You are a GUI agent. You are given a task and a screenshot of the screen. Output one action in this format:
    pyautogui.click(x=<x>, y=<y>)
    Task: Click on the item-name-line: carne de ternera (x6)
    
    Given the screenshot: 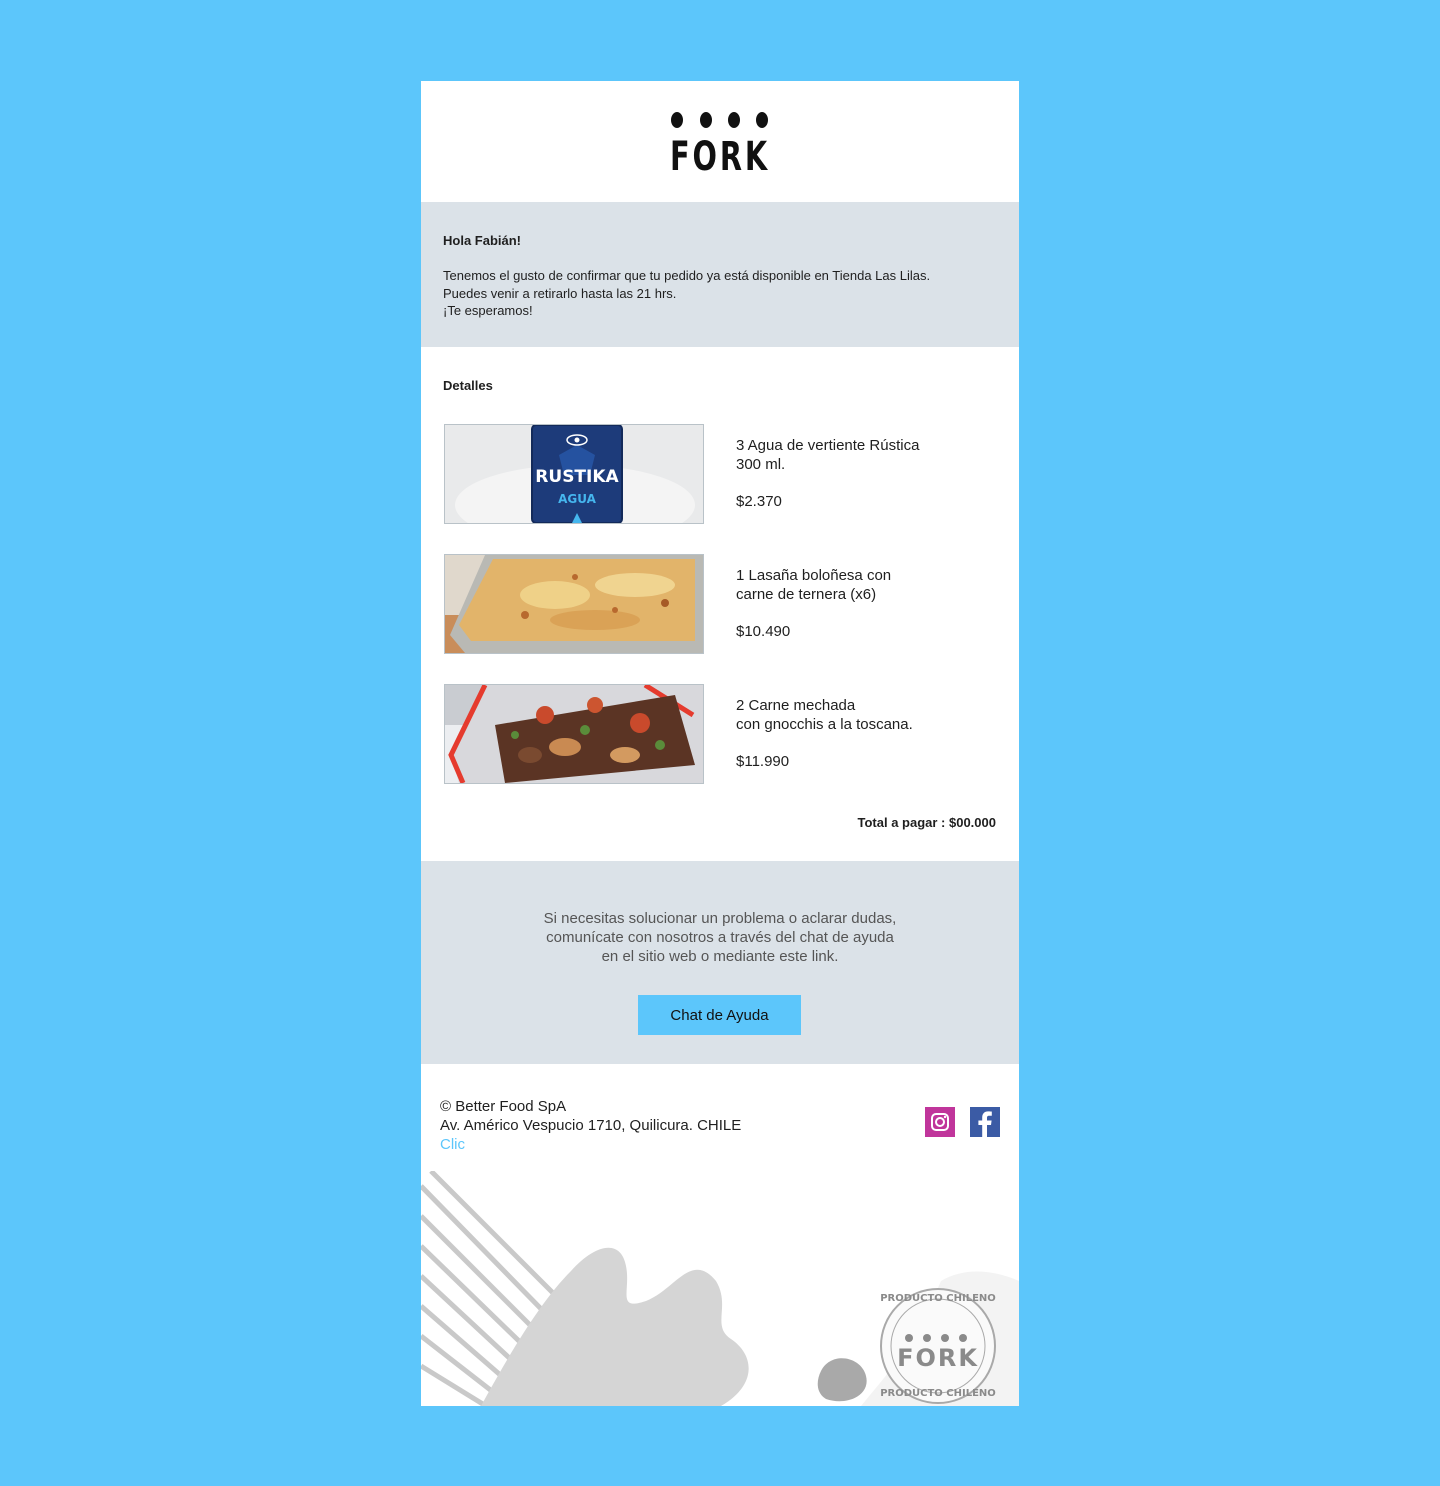 What is the action you would take?
    pyautogui.click(x=806, y=594)
    